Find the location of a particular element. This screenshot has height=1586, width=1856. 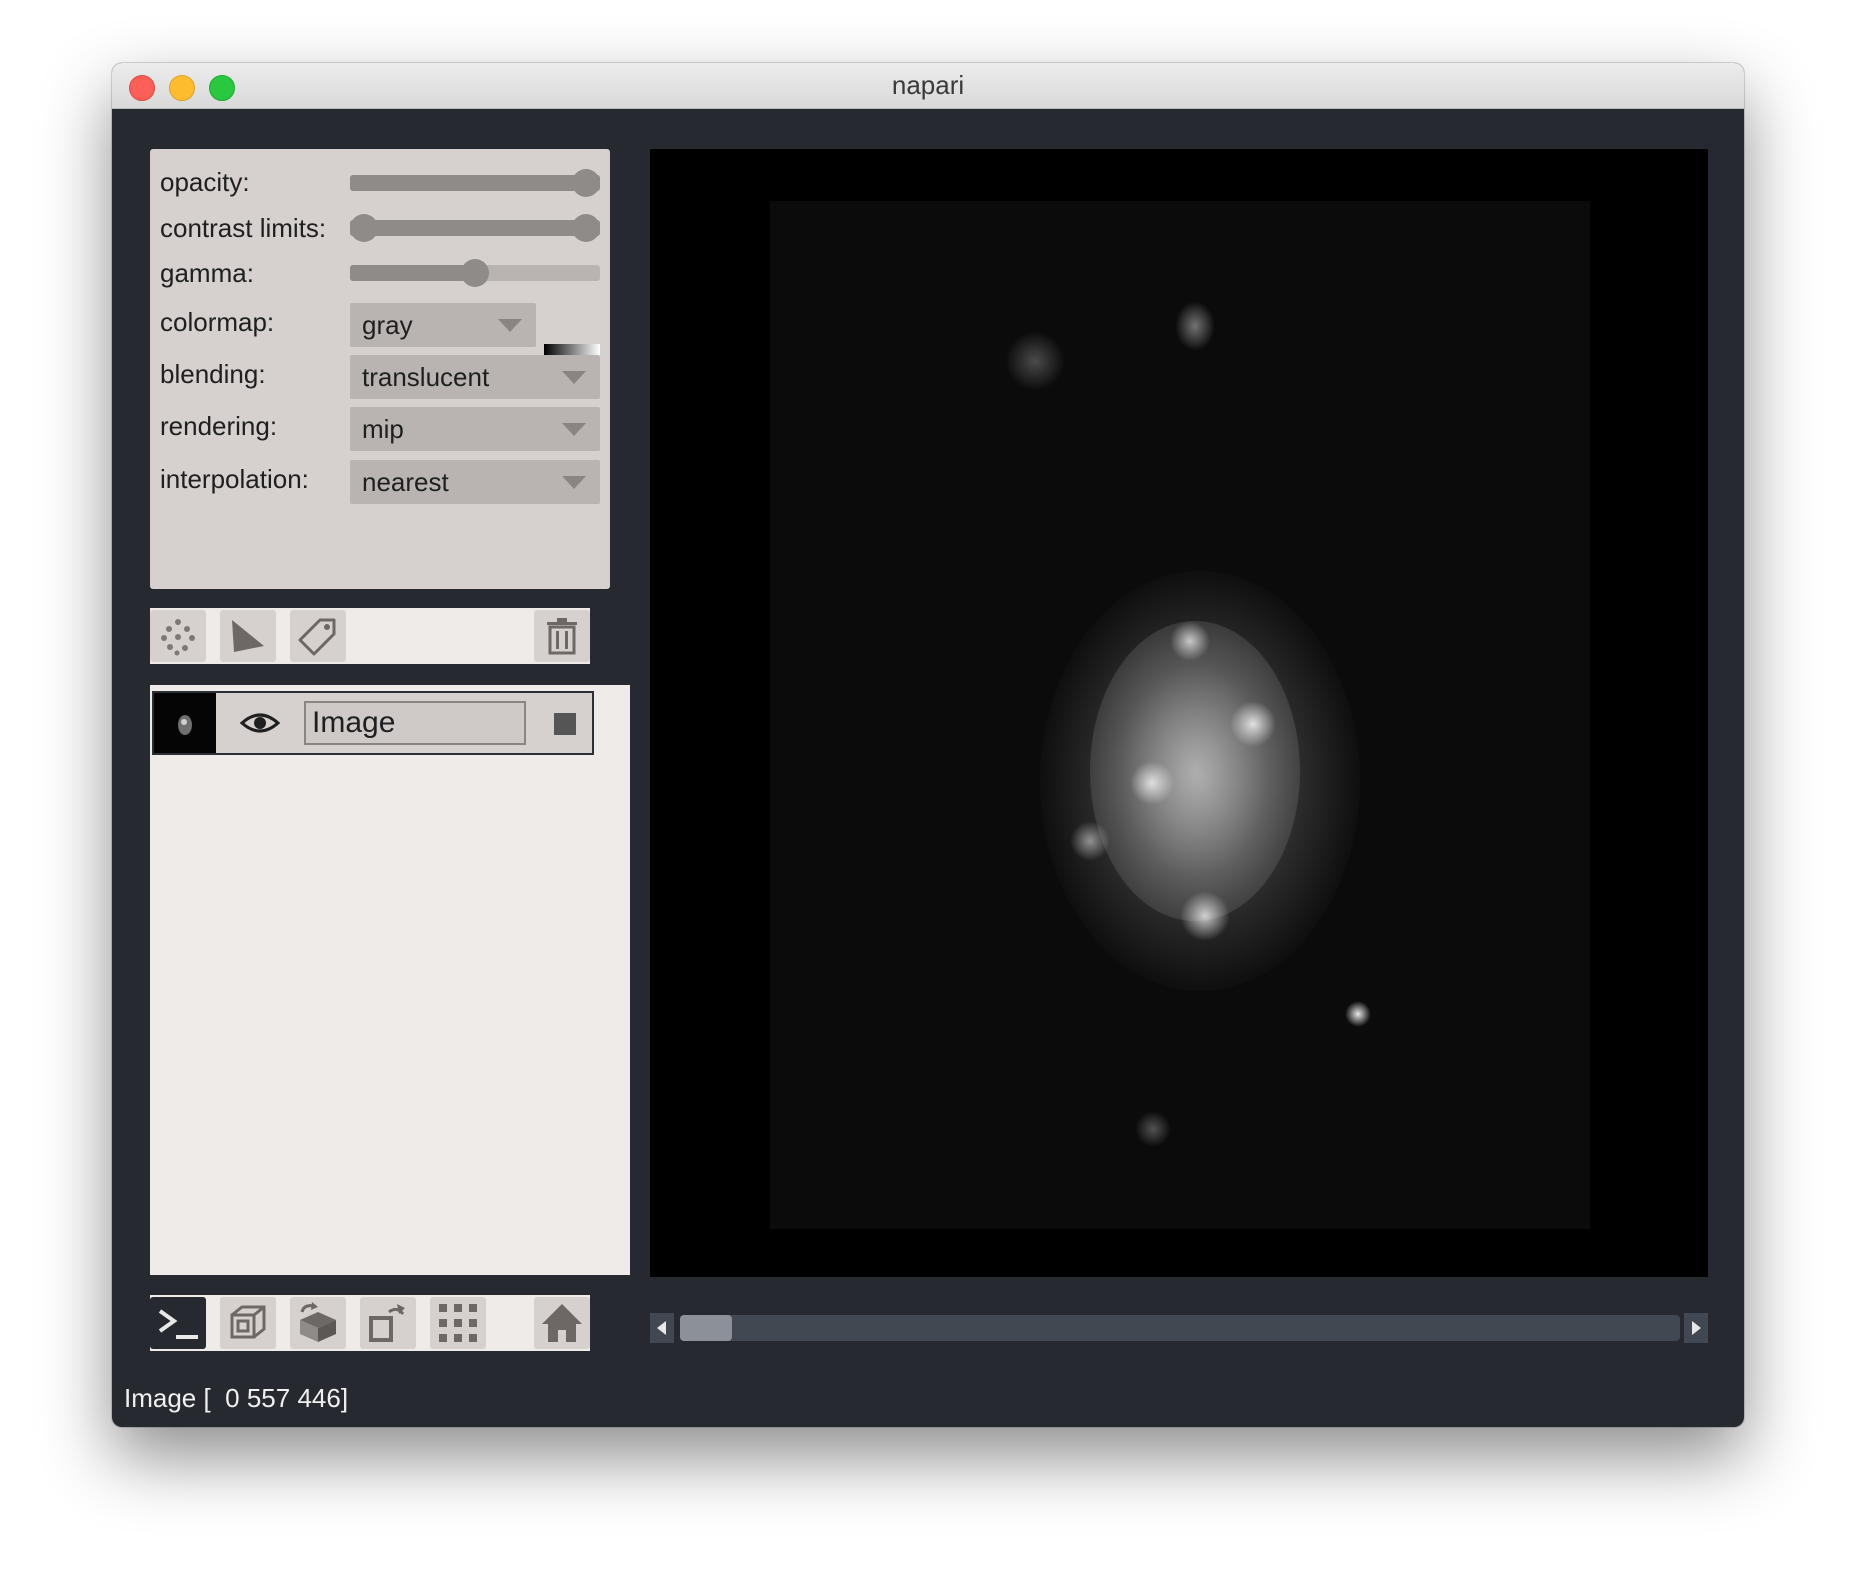

new-points-button is located at coordinates (178, 636).